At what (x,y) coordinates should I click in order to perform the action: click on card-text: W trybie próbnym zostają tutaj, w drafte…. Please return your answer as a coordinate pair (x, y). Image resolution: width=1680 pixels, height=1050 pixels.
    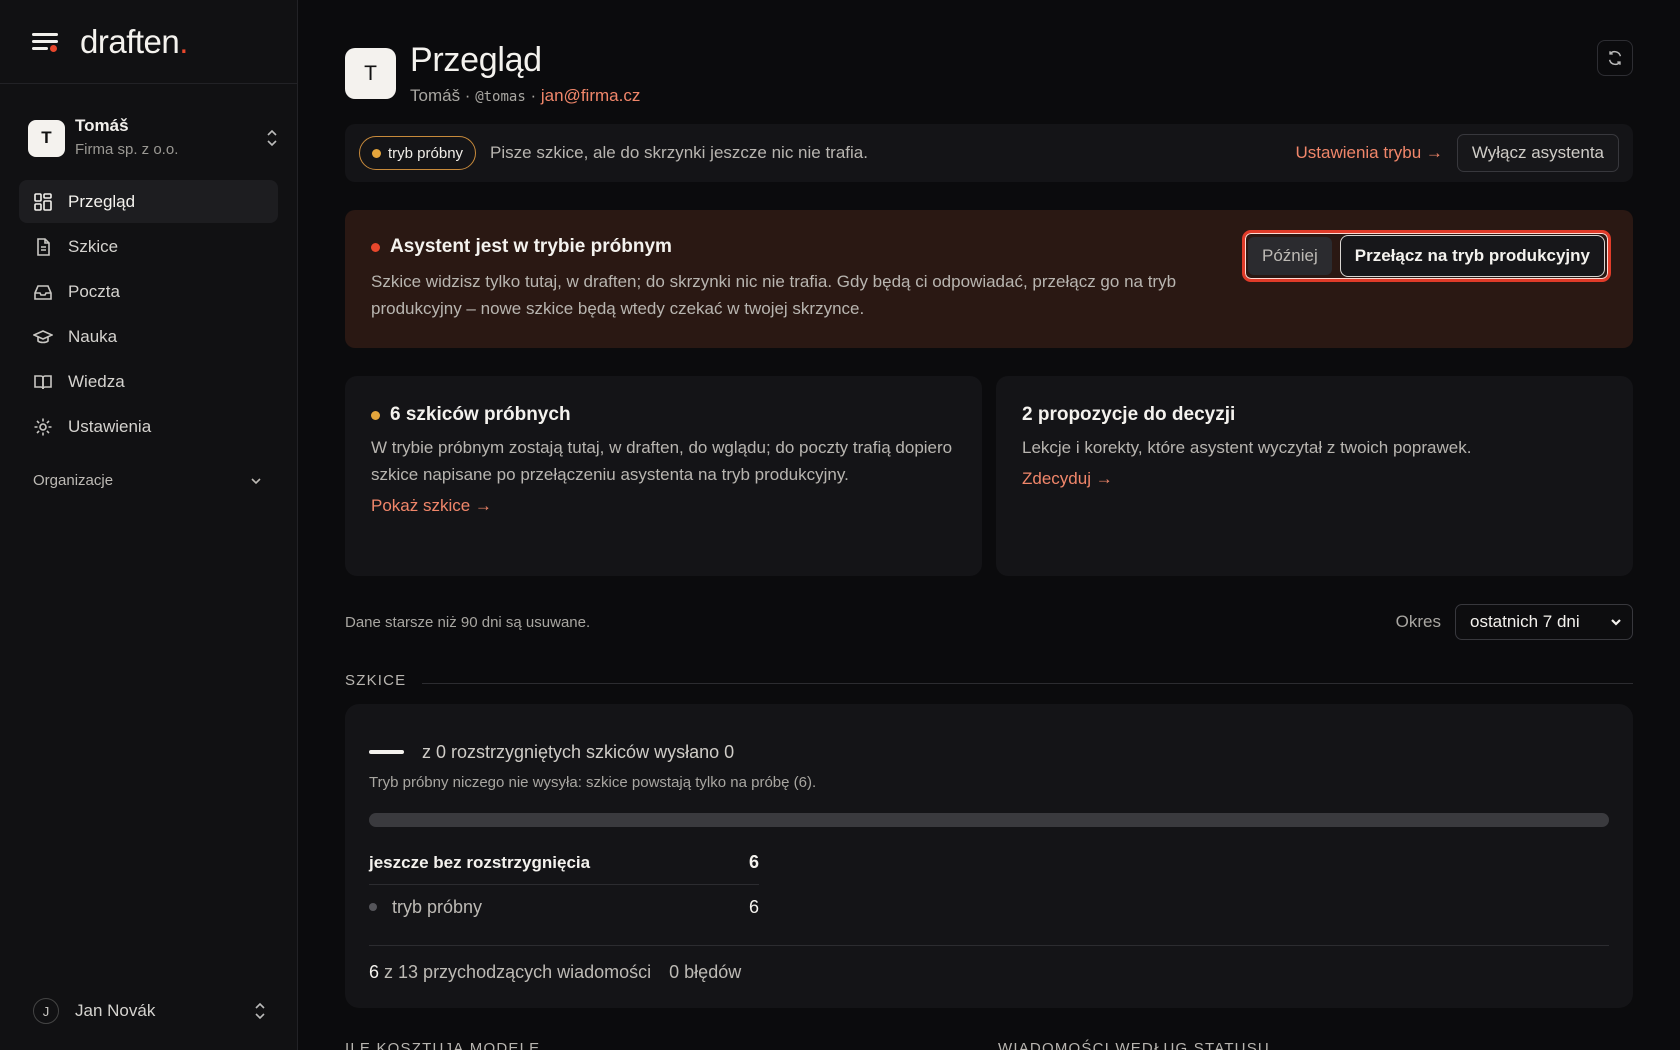
    Looking at the image, I should click on (662, 461).